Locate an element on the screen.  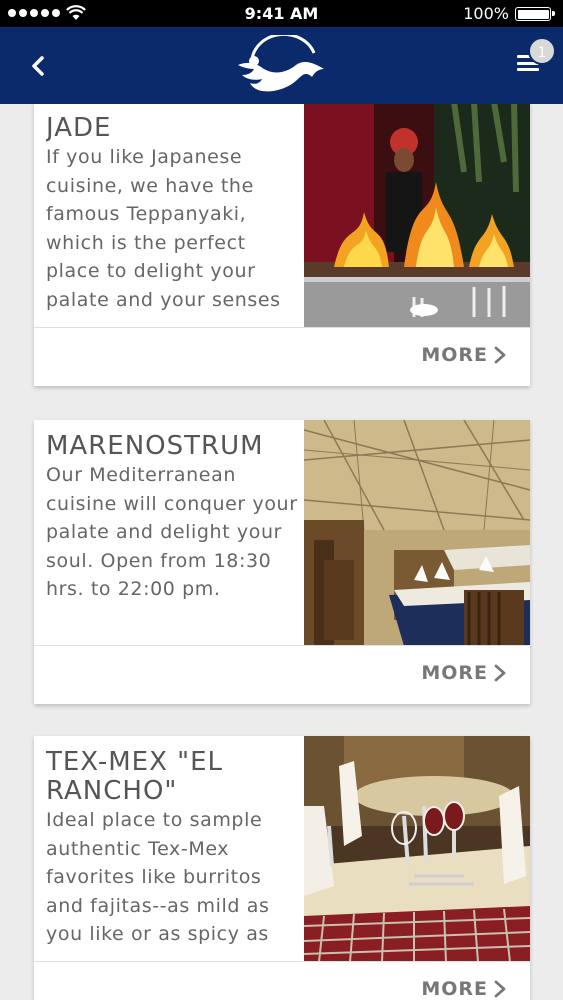
restaurant-title: JADE is located at coordinates (79, 128).